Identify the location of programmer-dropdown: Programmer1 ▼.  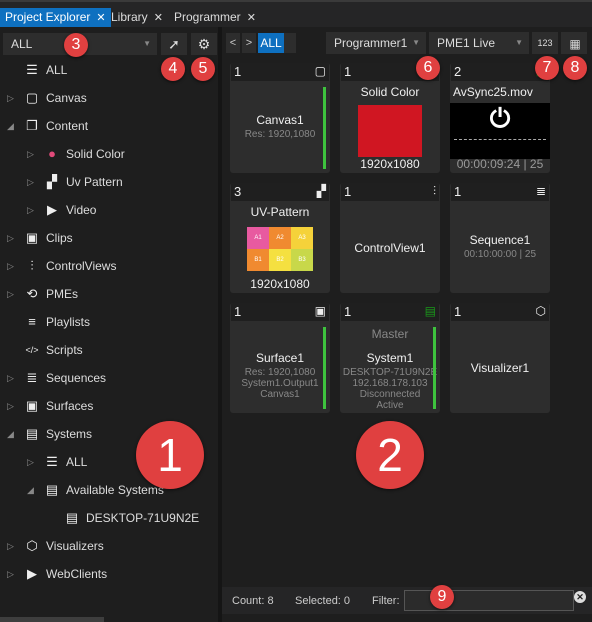
(376, 43).